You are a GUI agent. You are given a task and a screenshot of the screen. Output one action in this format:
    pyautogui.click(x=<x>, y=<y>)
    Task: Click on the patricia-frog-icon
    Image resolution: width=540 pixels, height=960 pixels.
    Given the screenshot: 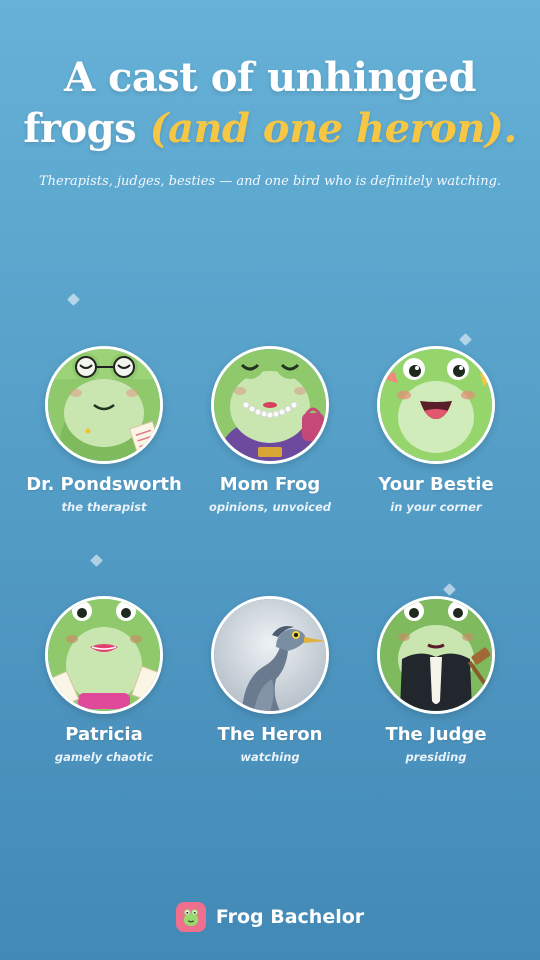 What is the action you would take?
    pyautogui.click(x=104, y=655)
    